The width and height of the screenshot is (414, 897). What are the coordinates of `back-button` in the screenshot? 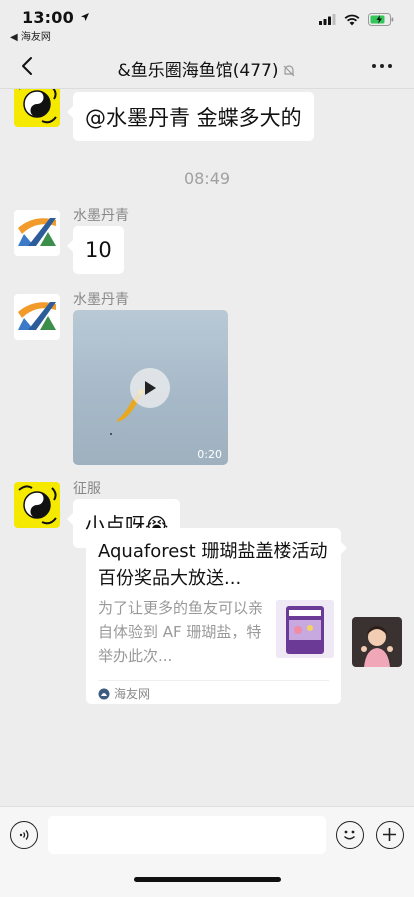 It's located at (27, 66).